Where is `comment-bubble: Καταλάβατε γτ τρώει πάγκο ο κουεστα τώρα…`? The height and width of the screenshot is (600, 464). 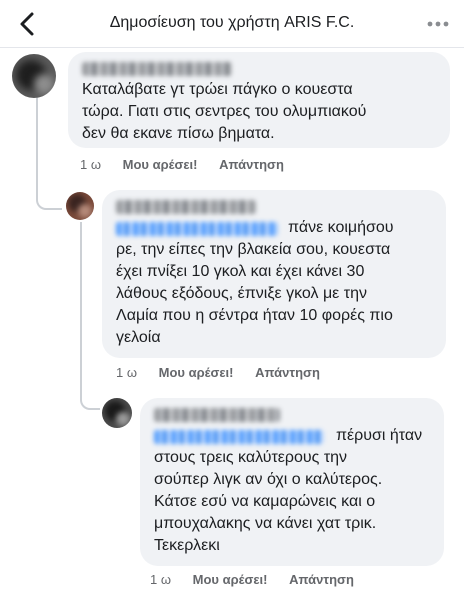
comment-bubble: Καταλάβατε γτ τρώει πάγκο ο κουεστα τώρα… is located at coordinates (259, 100).